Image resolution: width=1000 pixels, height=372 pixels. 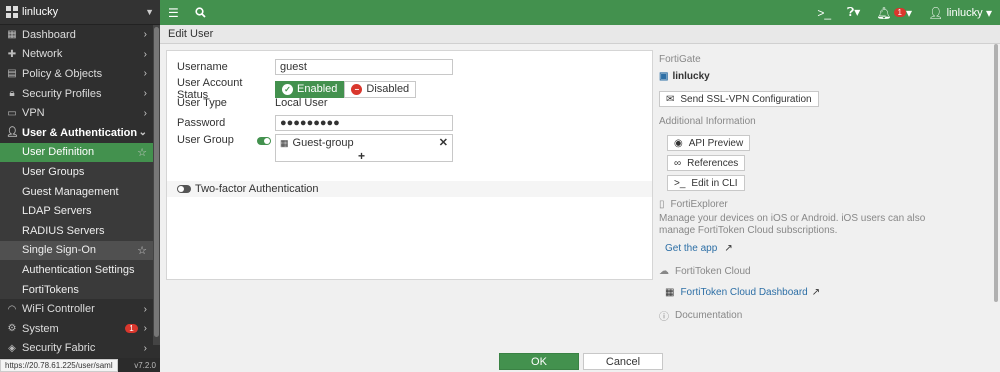 I want to click on chevron-down-icon: ⌄, so click(x=142, y=133).